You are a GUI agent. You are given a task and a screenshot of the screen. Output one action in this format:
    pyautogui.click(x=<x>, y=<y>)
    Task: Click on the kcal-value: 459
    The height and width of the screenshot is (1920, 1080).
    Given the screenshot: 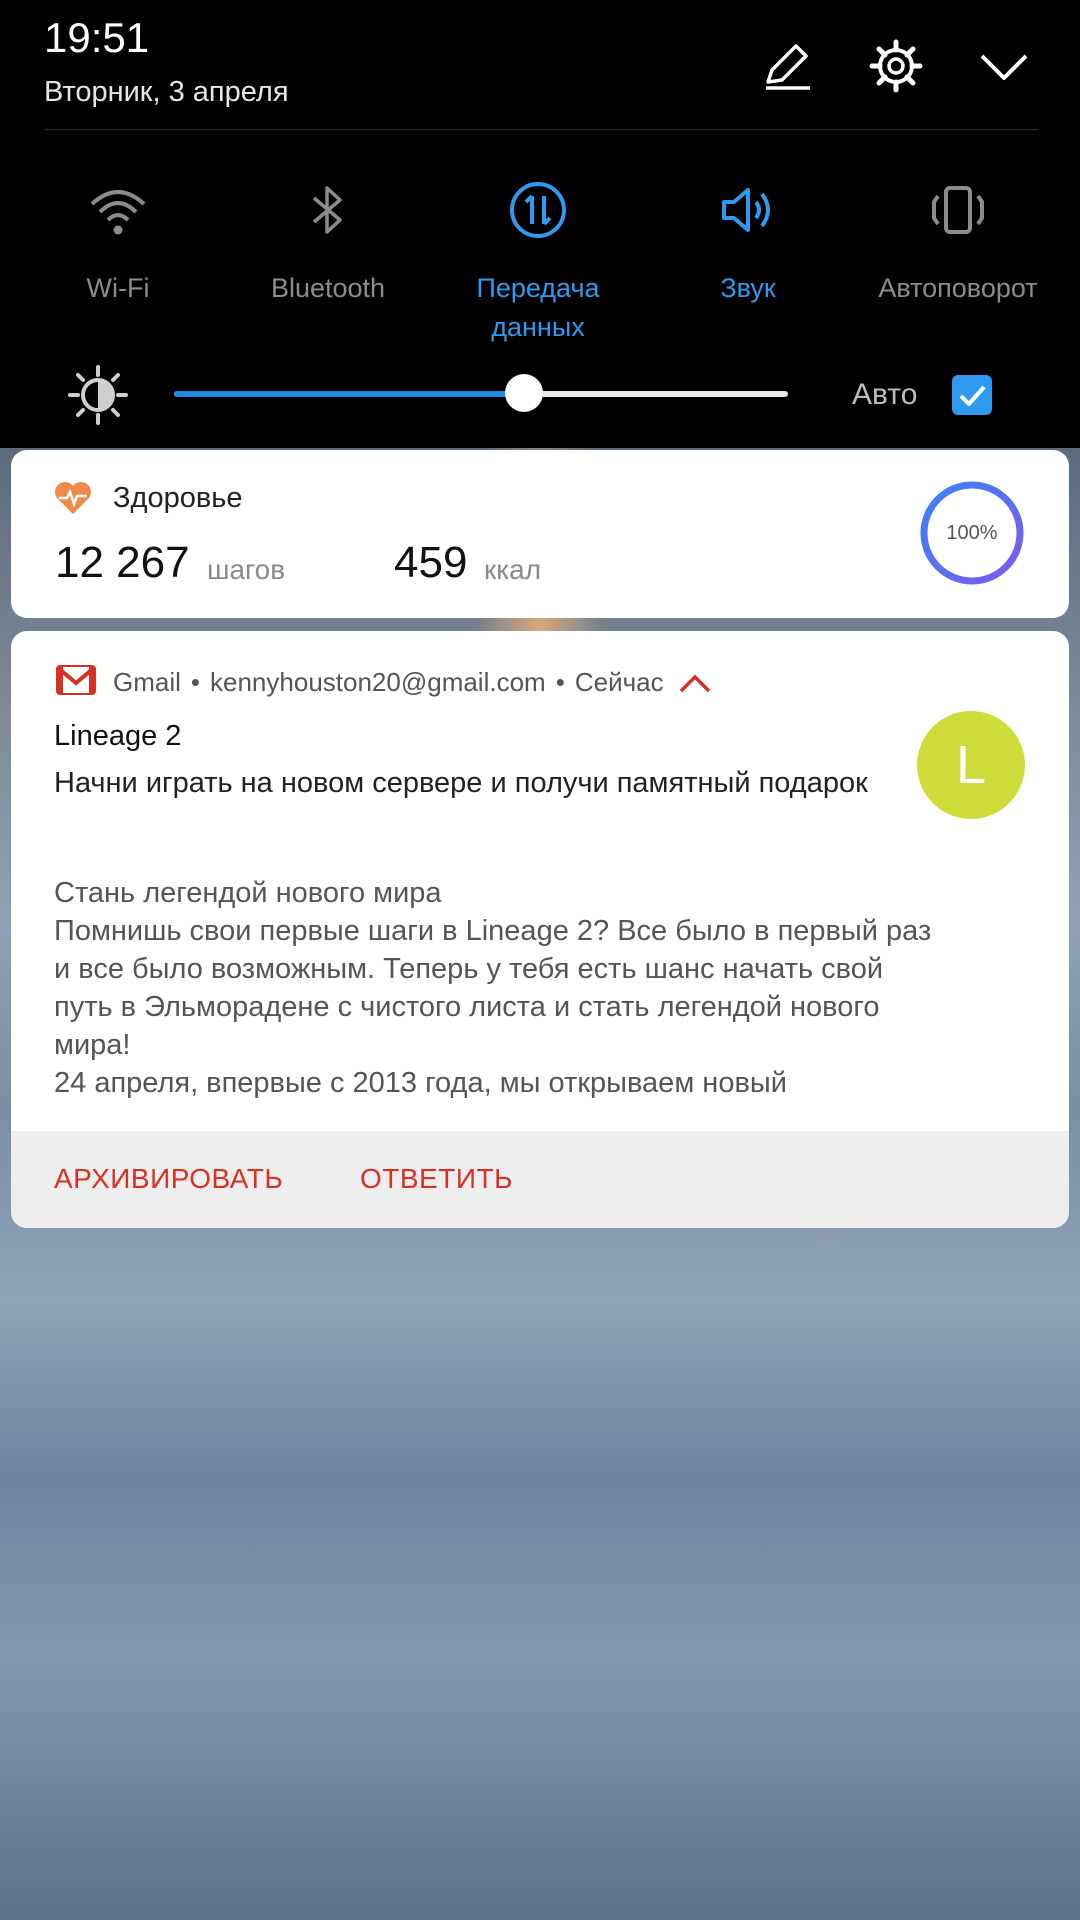 What is the action you would take?
    pyautogui.click(x=431, y=562)
    